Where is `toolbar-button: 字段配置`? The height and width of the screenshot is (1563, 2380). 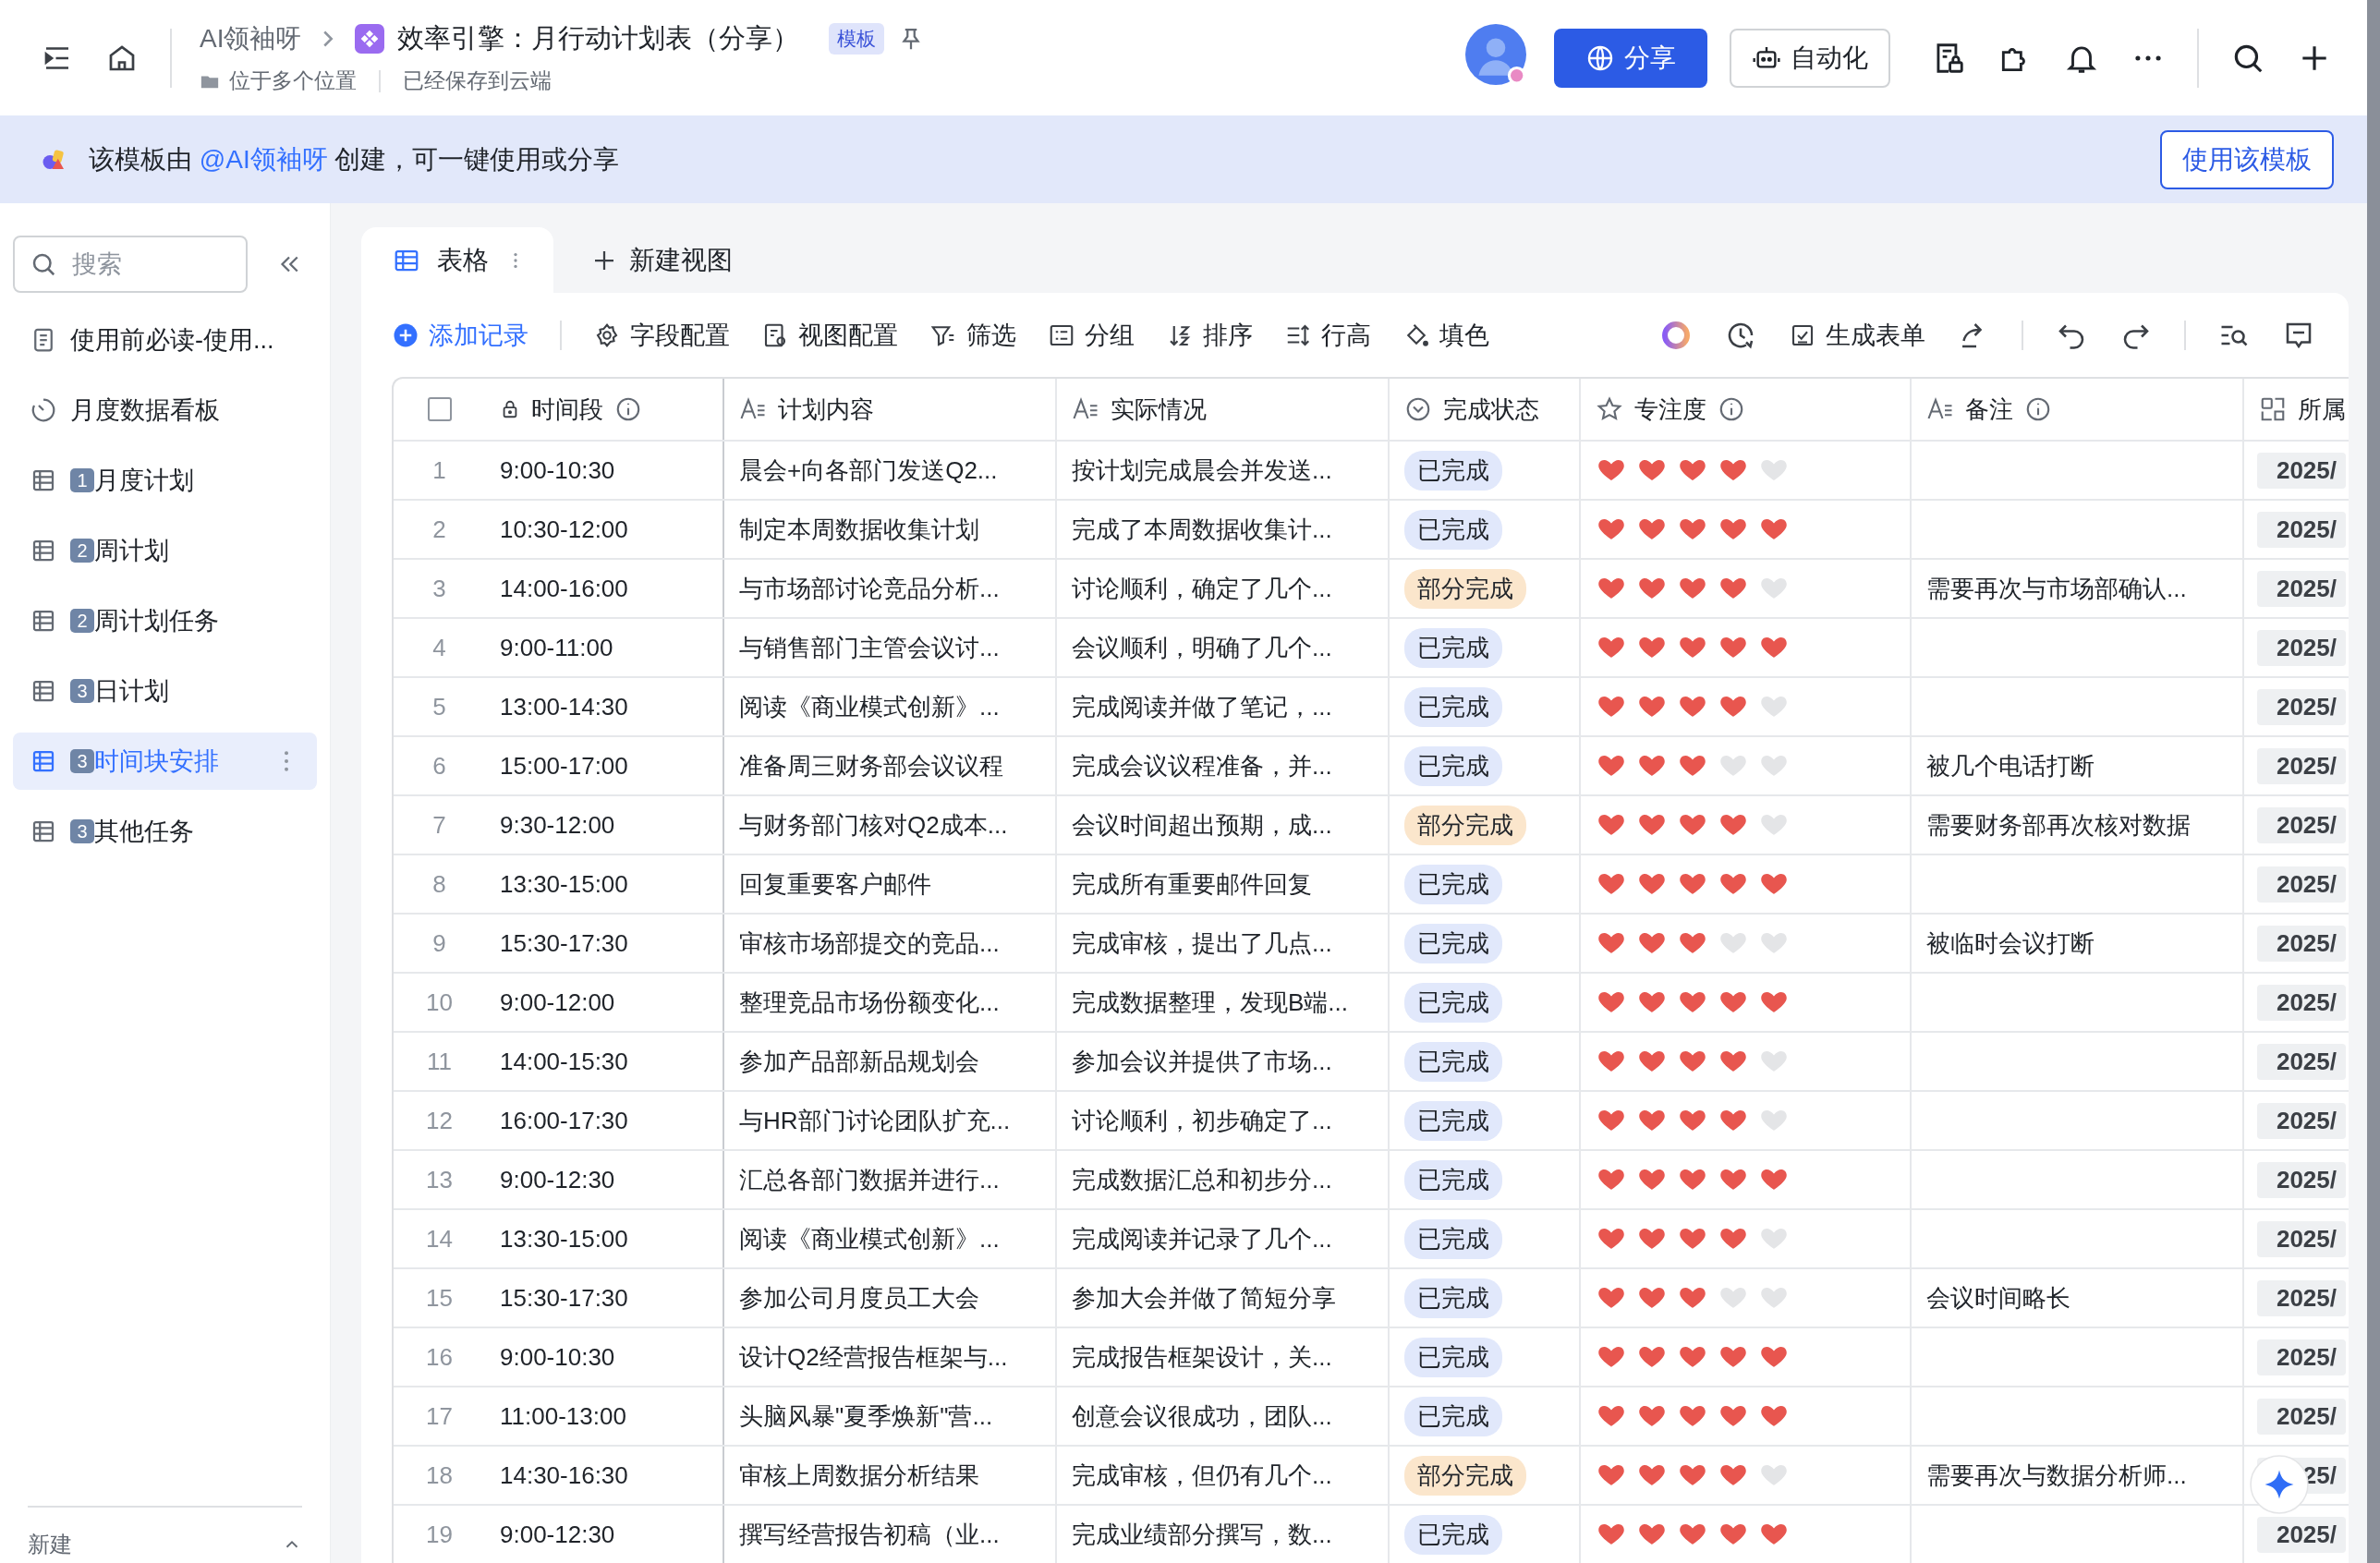 toolbar-button: 字段配置 is located at coordinates (661, 335).